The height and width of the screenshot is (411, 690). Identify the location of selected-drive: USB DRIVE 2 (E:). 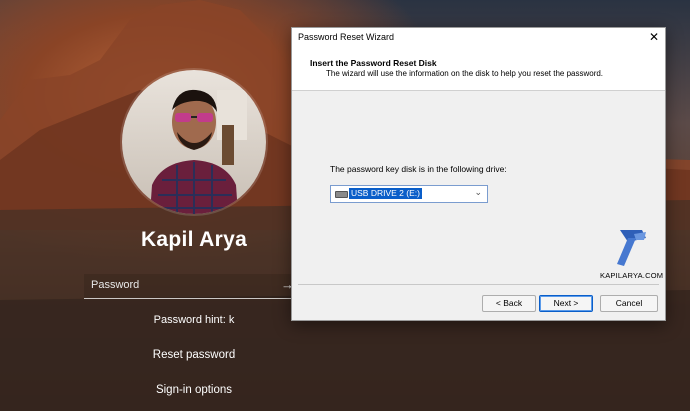
(385, 193).